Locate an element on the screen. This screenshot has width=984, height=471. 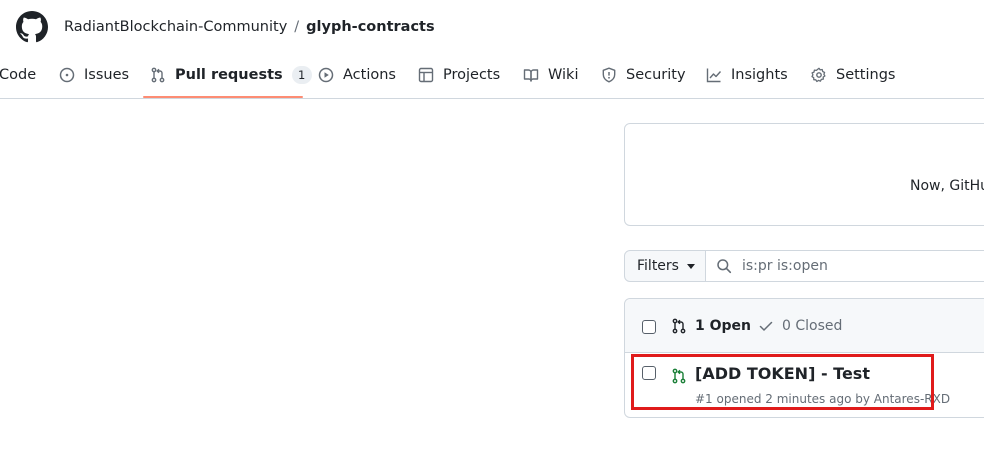
select-all-checkbox is located at coordinates (649, 327).